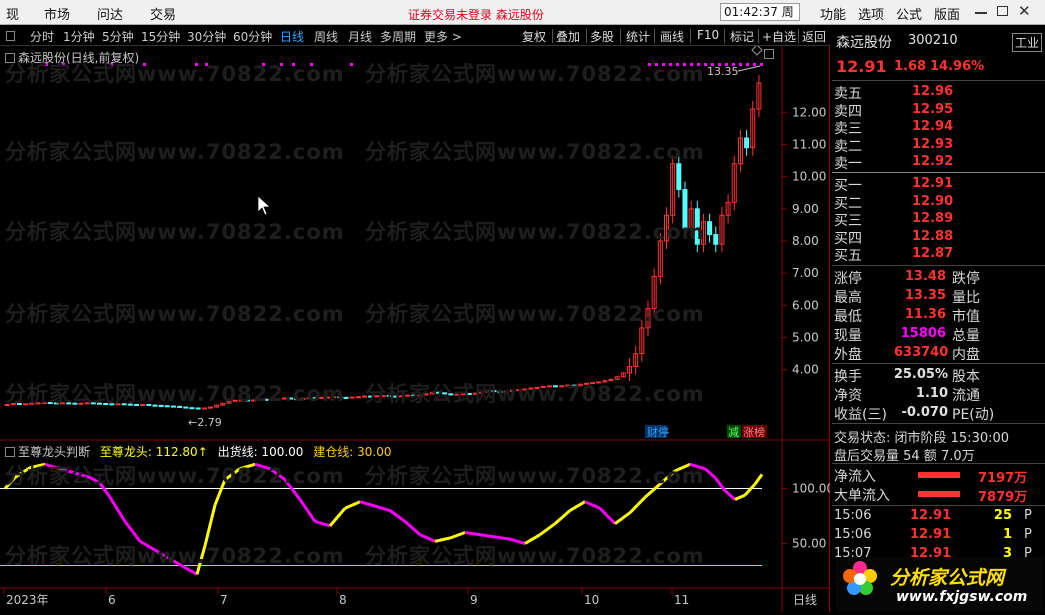  What do you see at coordinates (474, 600) in the screenshot?
I see `date-tick-label: 9` at bounding box center [474, 600].